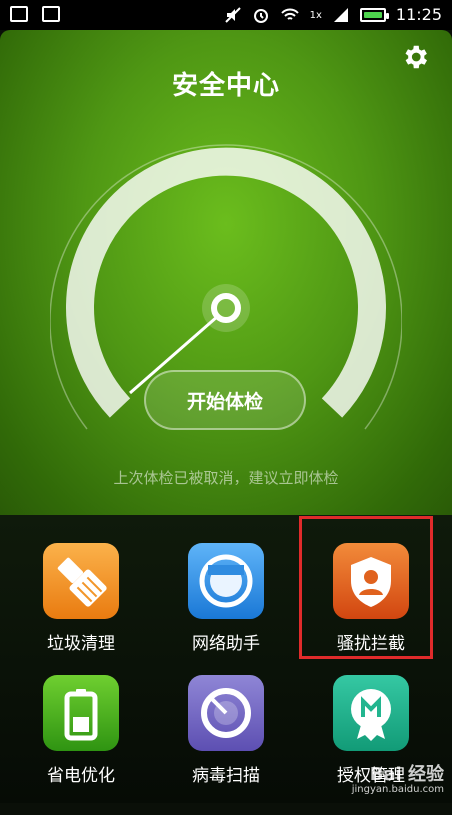 Image resolution: width=452 pixels, height=815 pixels. Describe the element at coordinates (406, 774) in the screenshot. I see `watermark-logo: Bai 经验` at that location.